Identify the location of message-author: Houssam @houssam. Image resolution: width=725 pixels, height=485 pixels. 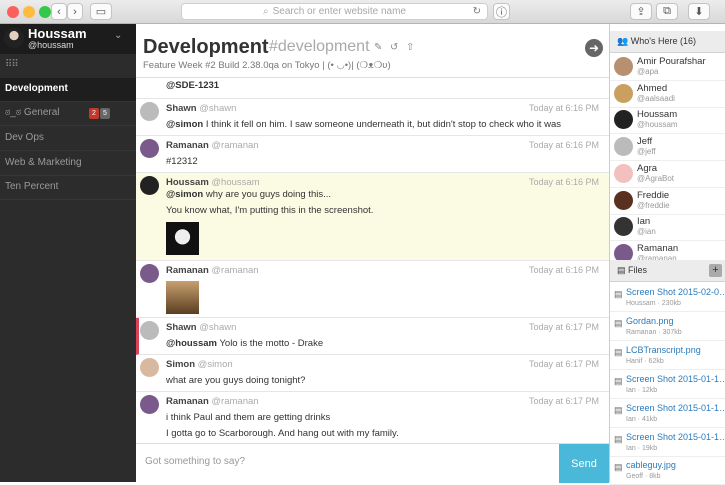
(213, 182).